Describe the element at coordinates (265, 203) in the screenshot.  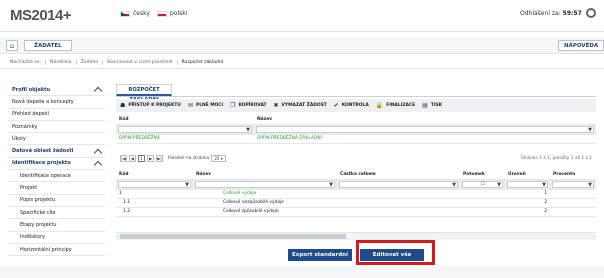
I see `table-cell: Celkové nezpůsobilé výdaje` at that location.